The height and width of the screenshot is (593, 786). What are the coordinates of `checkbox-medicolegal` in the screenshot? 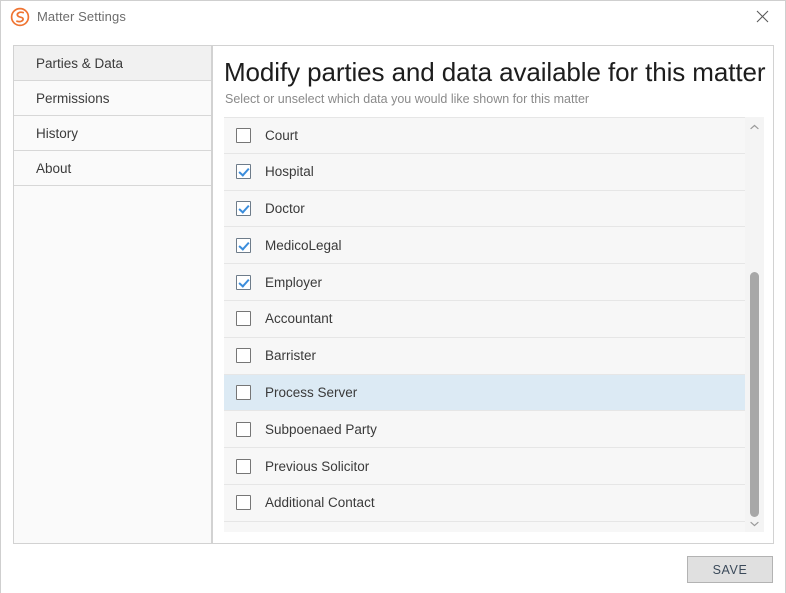 It's located at (243, 245).